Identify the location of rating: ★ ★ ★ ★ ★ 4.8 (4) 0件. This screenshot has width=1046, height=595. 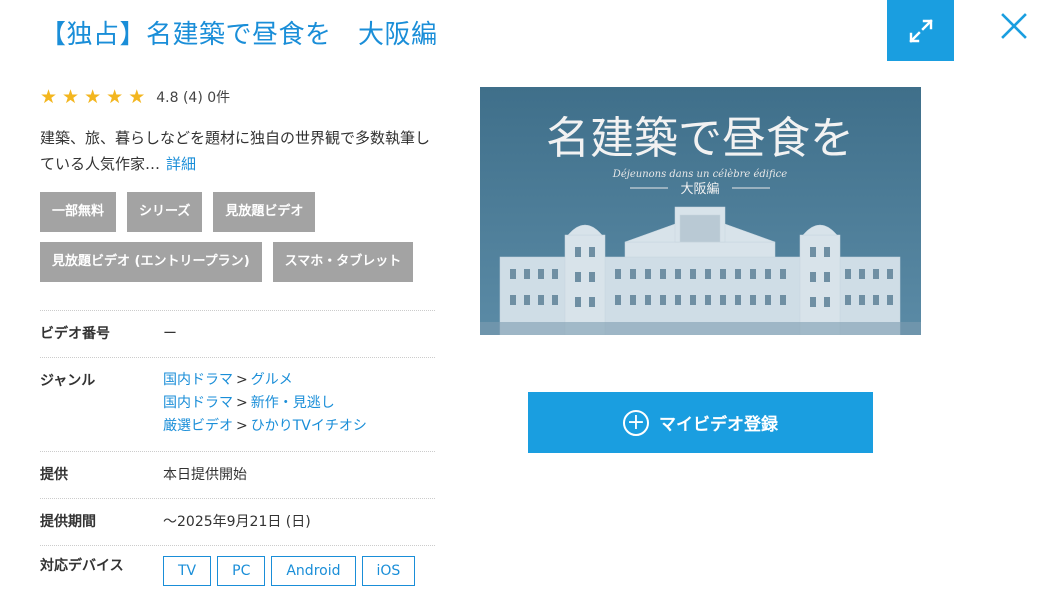
(135, 97).